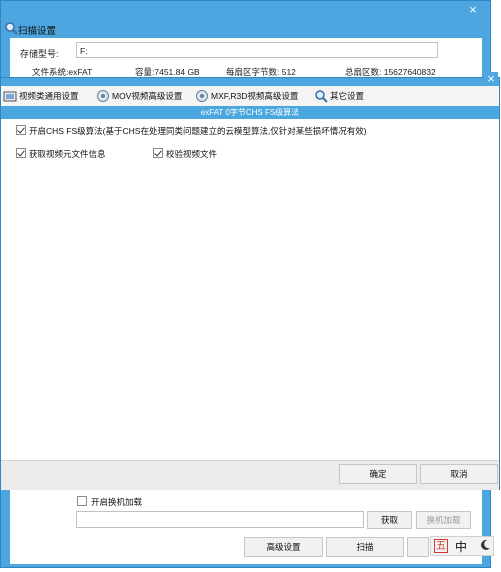 The height and width of the screenshot is (572, 501). I want to click on hot-load-label: 开启换机加载, so click(117, 502).